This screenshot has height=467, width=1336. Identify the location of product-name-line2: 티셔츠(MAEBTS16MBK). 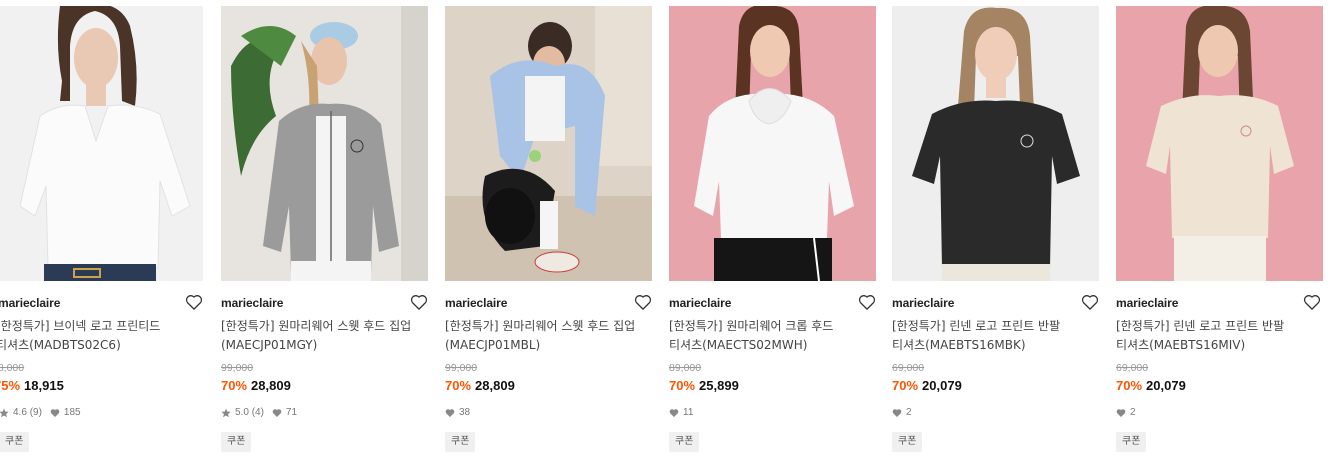
(959, 345).